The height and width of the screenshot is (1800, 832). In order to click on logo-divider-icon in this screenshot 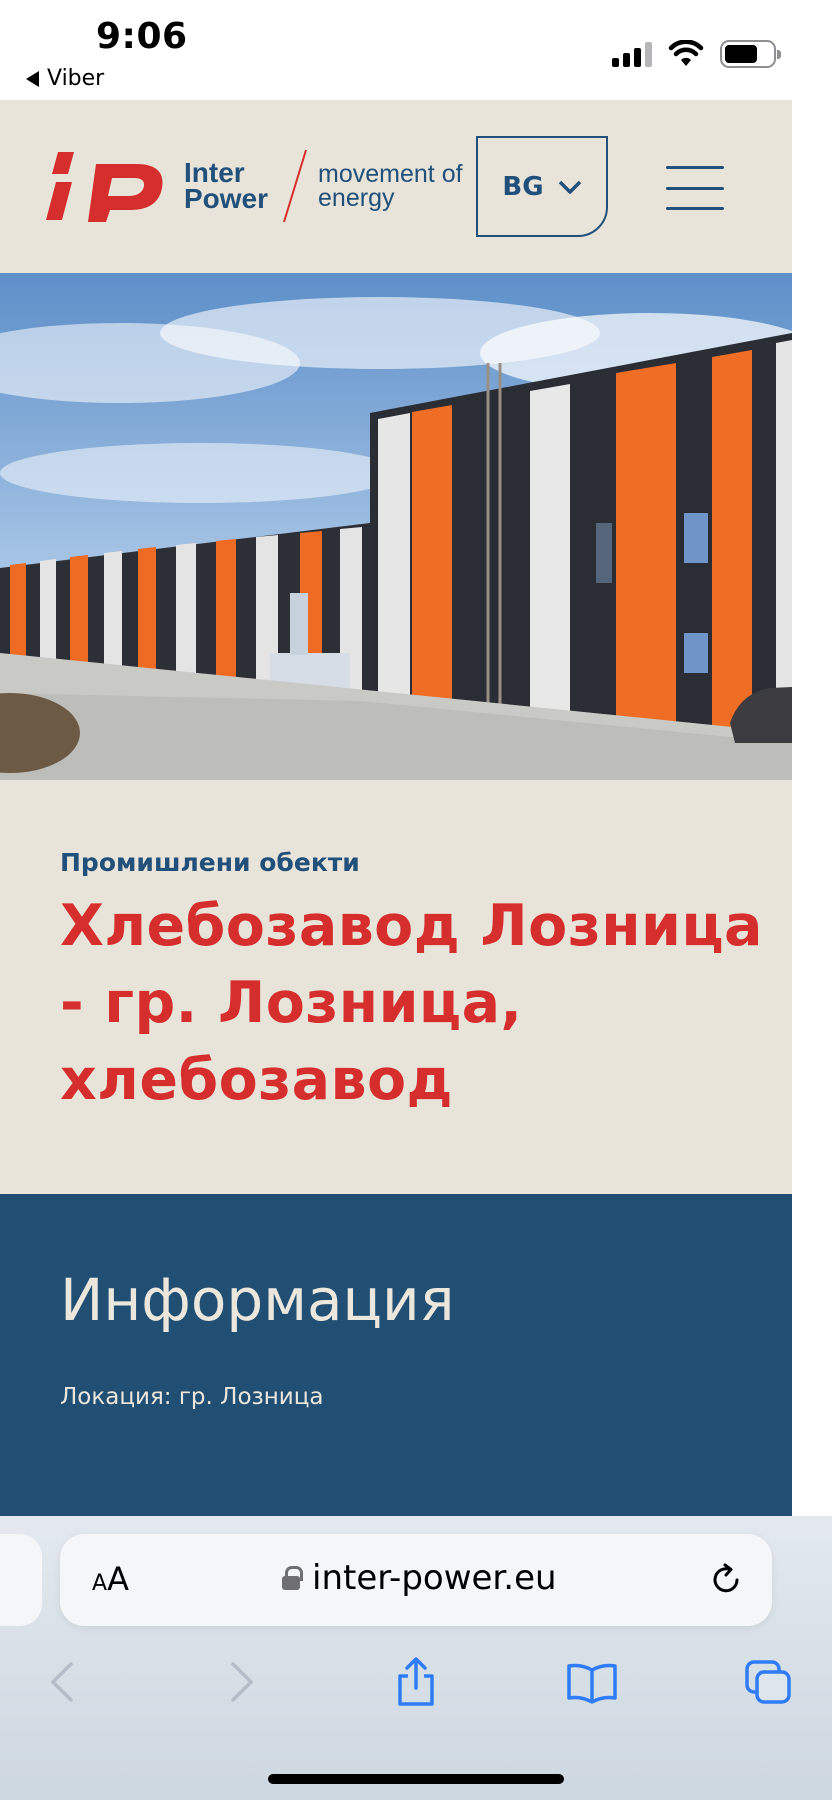, I will do `click(295, 186)`.